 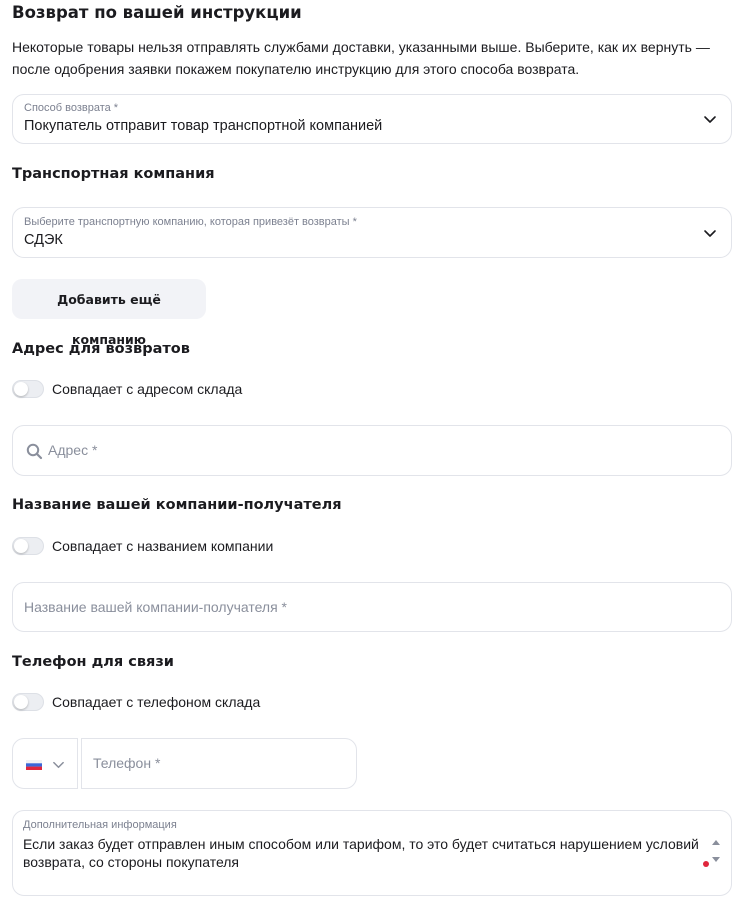 I want to click on page-title: Возврат по вашей инструкции, so click(x=157, y=12).